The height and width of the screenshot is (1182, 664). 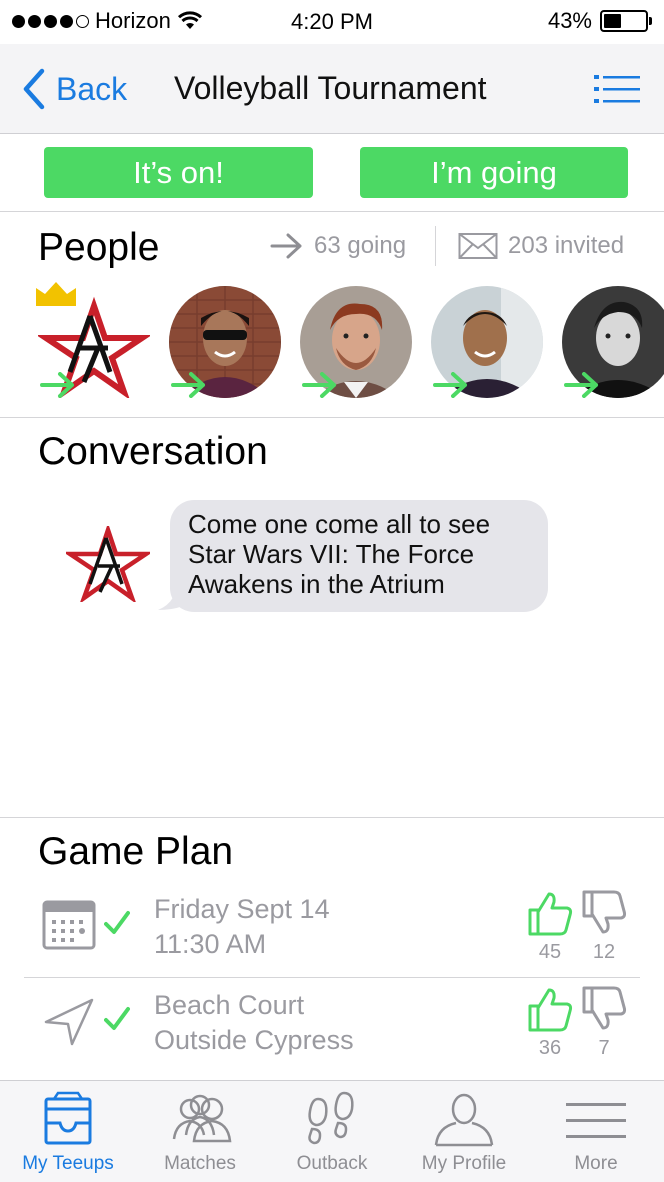 I want to click on game-plan-heading: Game Plan, so click(x=136, y=851).